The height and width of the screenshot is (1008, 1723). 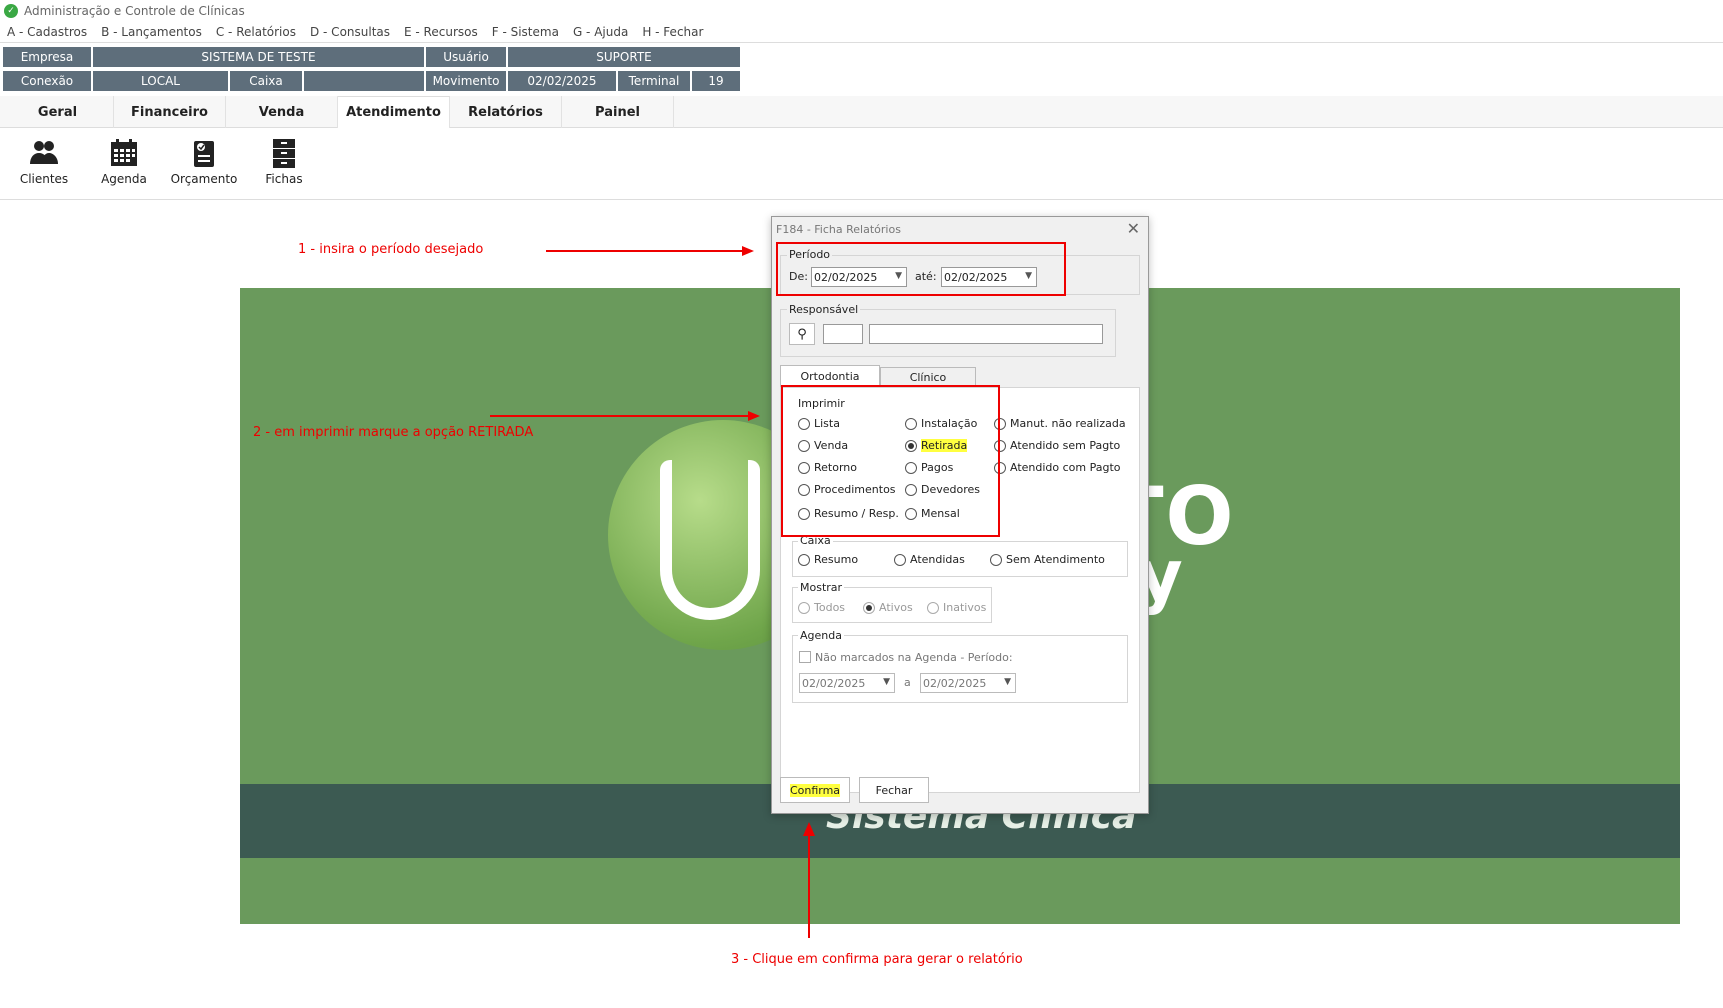 I want to click on terminal-label: Terminal, so click(x=654, y=81).